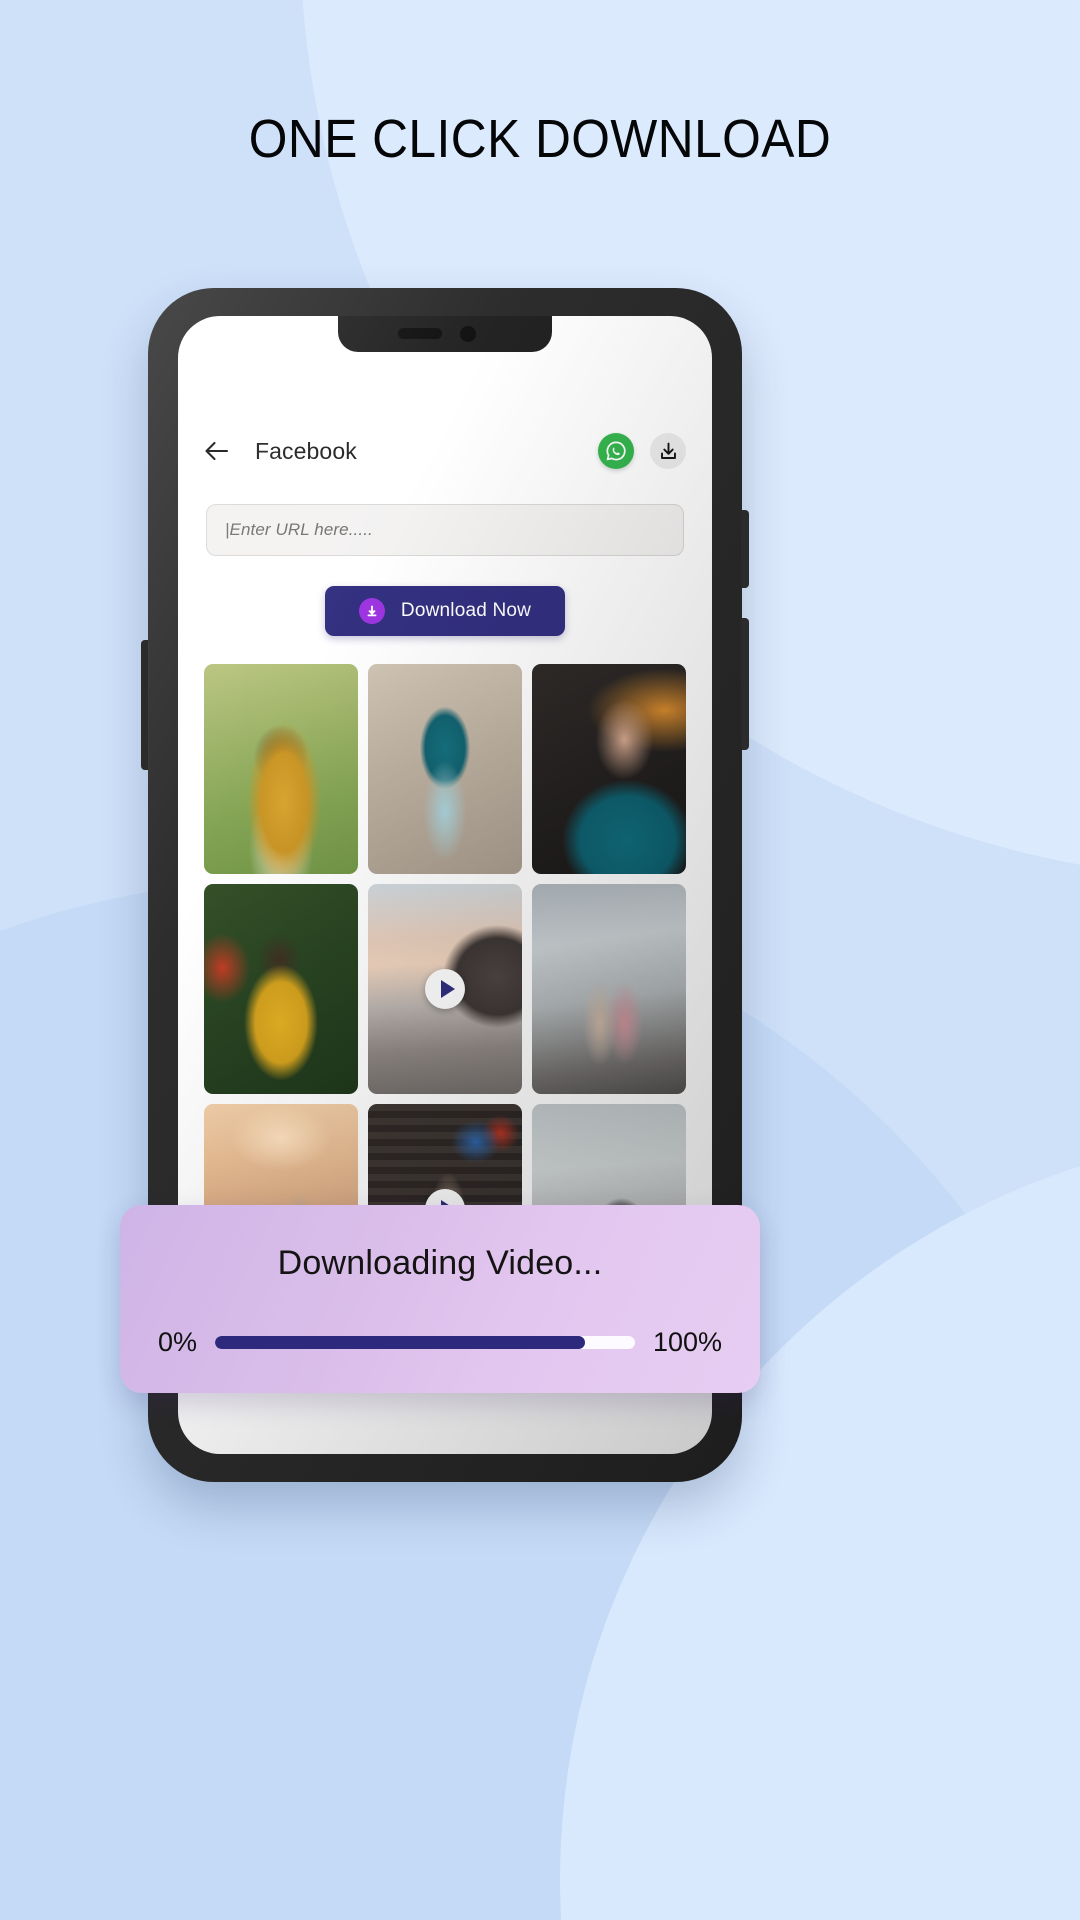  I want to click on download-button-row: Download Now, so click(445, 611).